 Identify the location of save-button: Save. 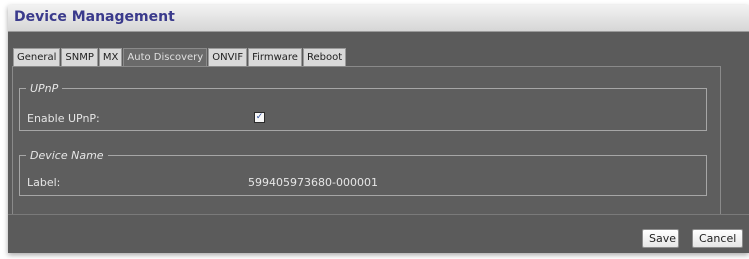
(660, 238).